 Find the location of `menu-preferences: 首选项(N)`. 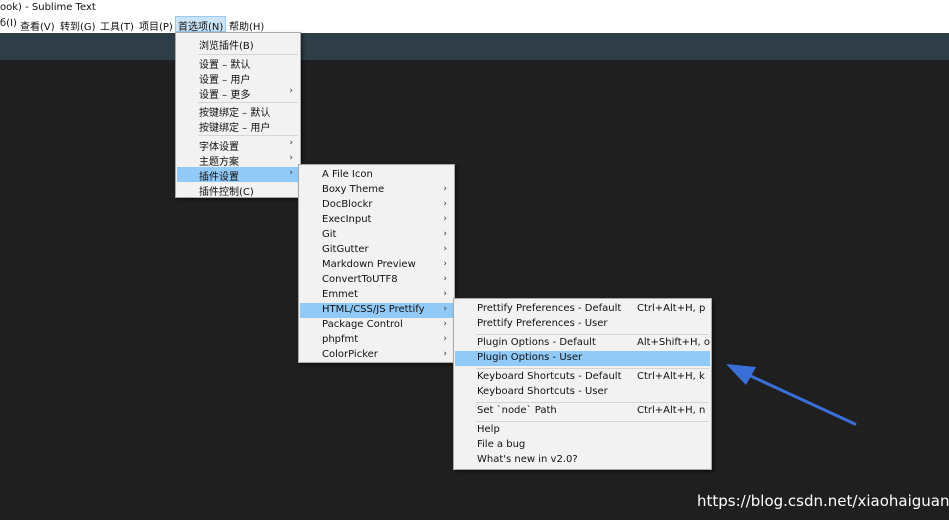

menu-preferences: 首选项(N) is located at coordinates (201, 24).